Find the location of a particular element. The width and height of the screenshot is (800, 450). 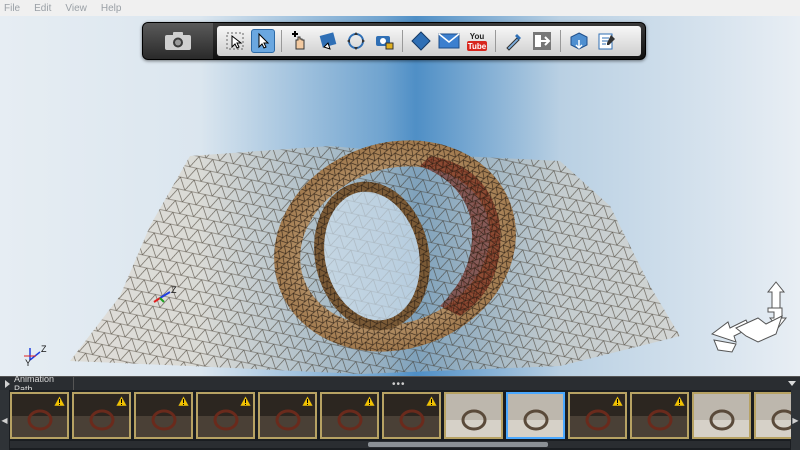

export-button is located at coordinates (542, 41).